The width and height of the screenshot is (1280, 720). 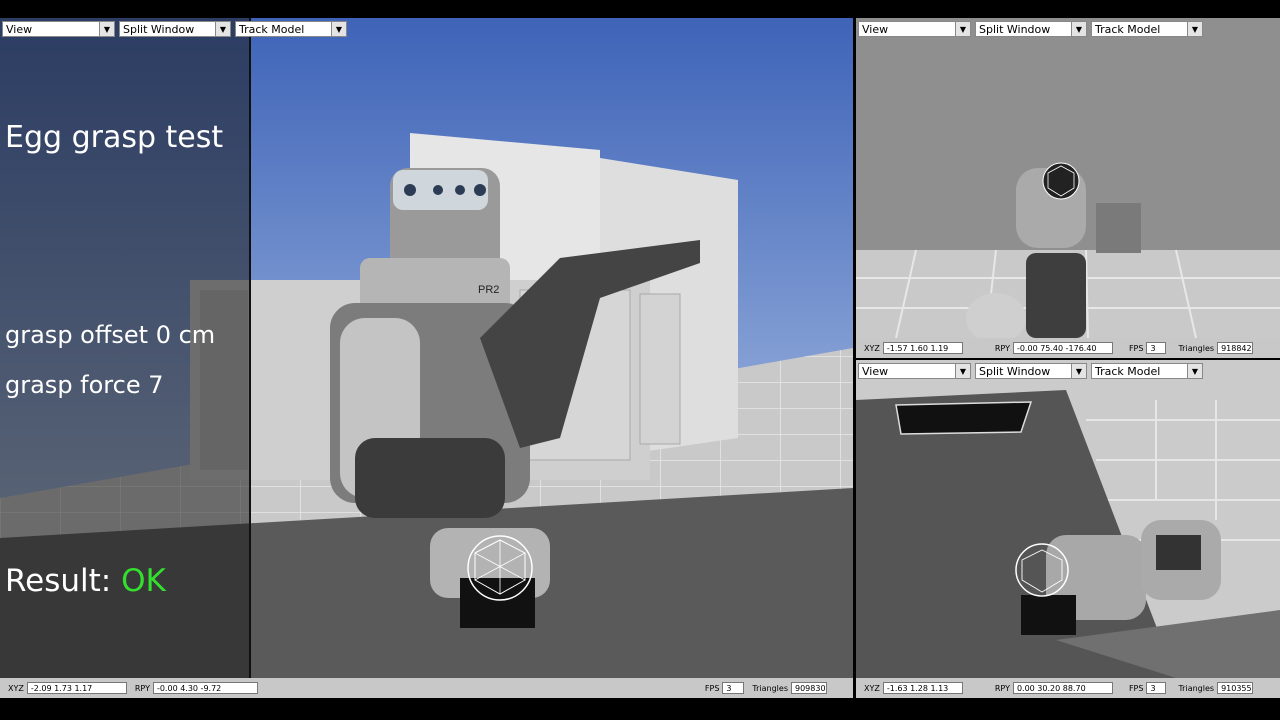 What do you see at coordinates (1235, 348) in the screenshot?
I see `triangles-field: 918842` at bounding box center [1235, 348].